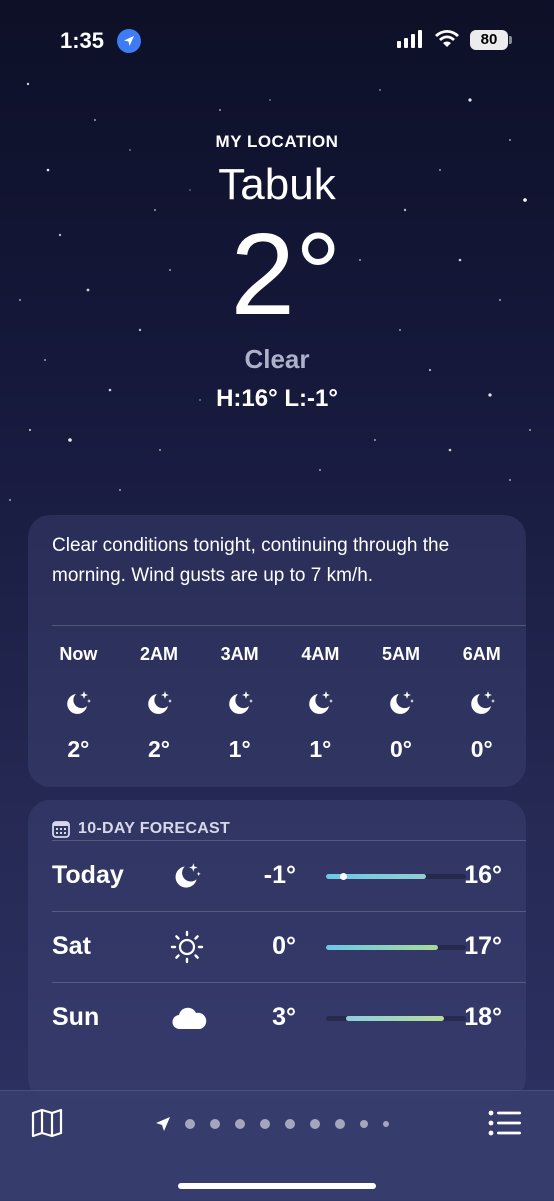  Describe the element at coordinates (88, 875) in the screenshot. I see `forecast-day: Today` at that location.